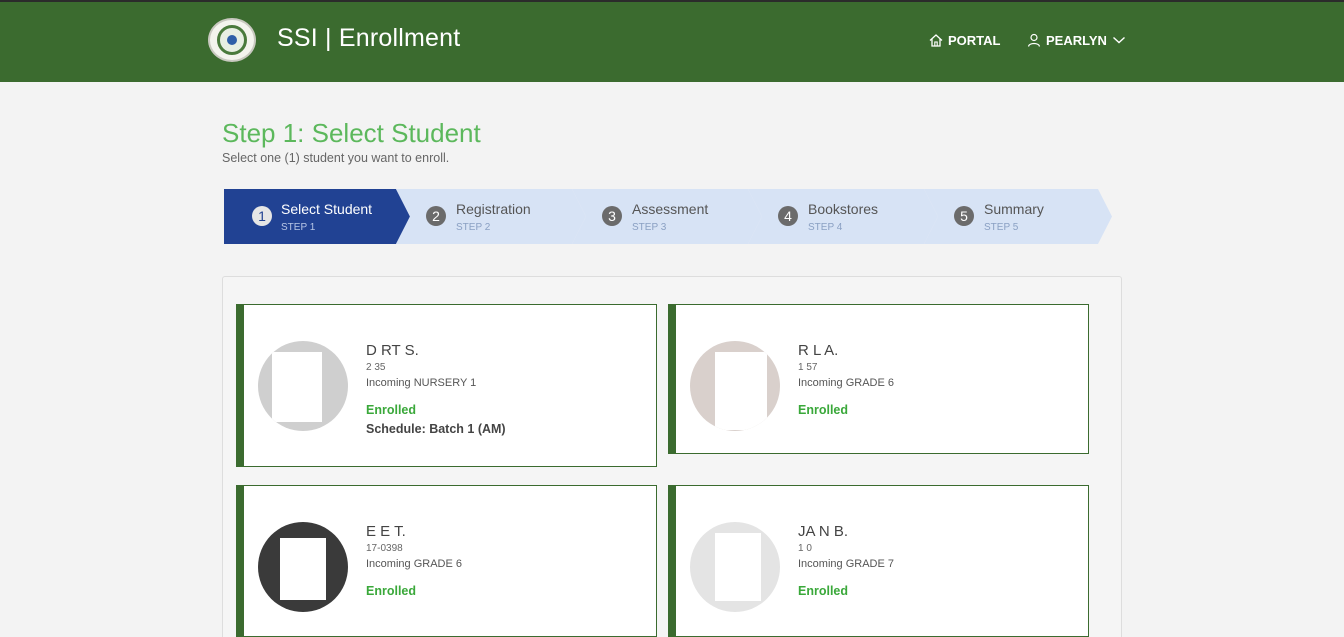 The height and width of the screenshot is (637, 1344). What do you see at coordinates (384, 548) in the screenshot?
I see `student-id: 17-0398` at bounding box center [384, 548].